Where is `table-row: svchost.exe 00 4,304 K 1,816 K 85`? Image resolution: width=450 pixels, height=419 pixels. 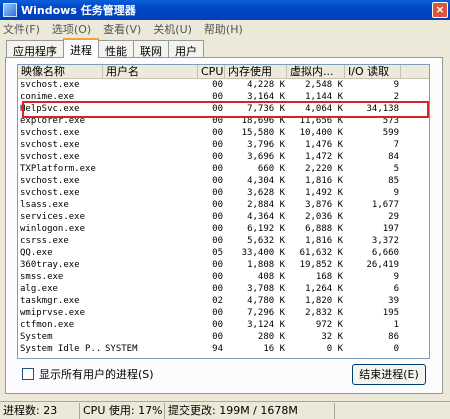 table-row: svchost.exe 00 4,304 K 1,816 K 85 is located at coordinates (223, 181).